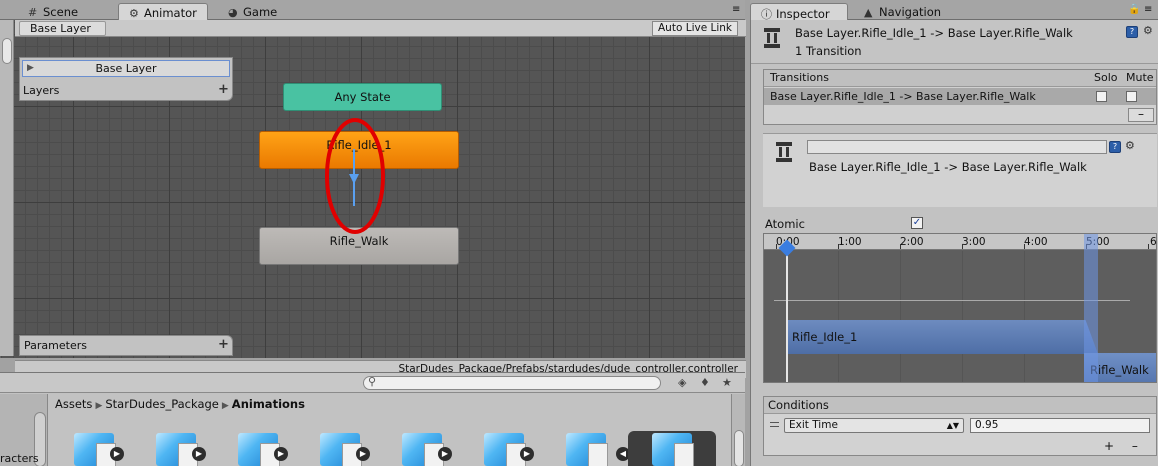 The height and width of the screenshot is (466, 1158). Describe the element at coordinates (1134, 9) in the screenshot. I see `lock-icon: 🔒` at that location.